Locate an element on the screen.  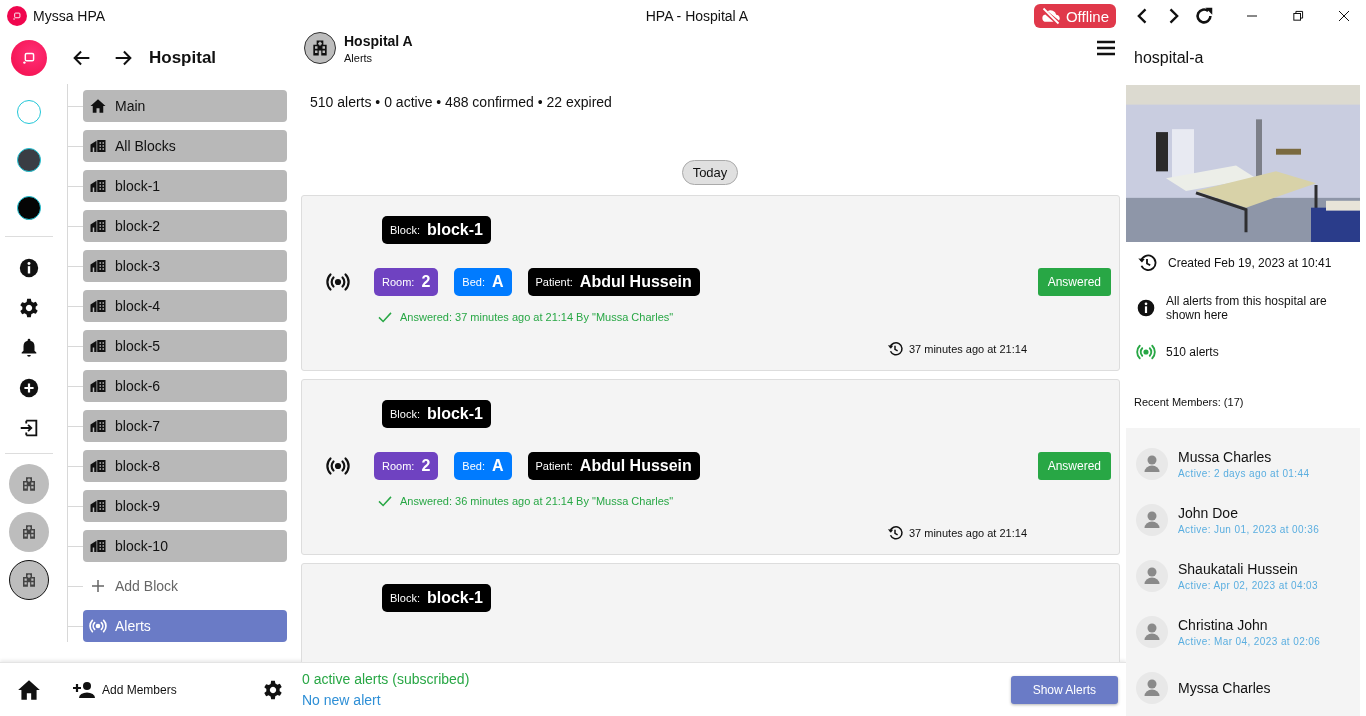
plus-icon is located at coordinates (98, 586).